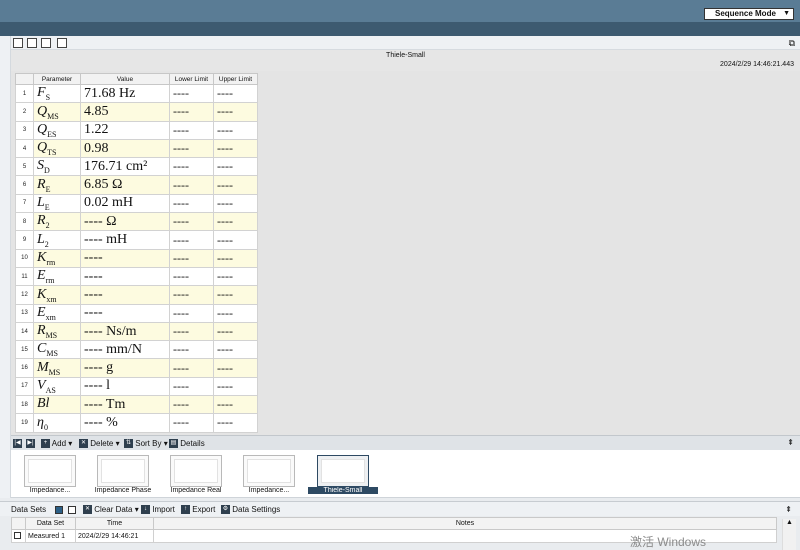  What do you see at coordinates (62, 43) in the screenshot?
I see `table-icon` at bounding box center [62, 43].